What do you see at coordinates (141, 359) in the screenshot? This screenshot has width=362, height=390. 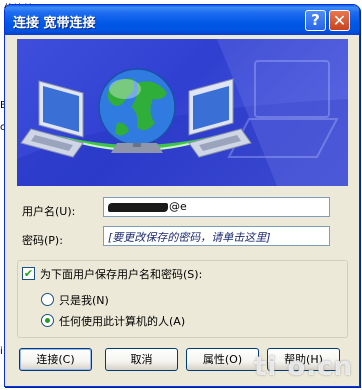 I see `cancel-button: 取消` at bounding box center [141, 359].